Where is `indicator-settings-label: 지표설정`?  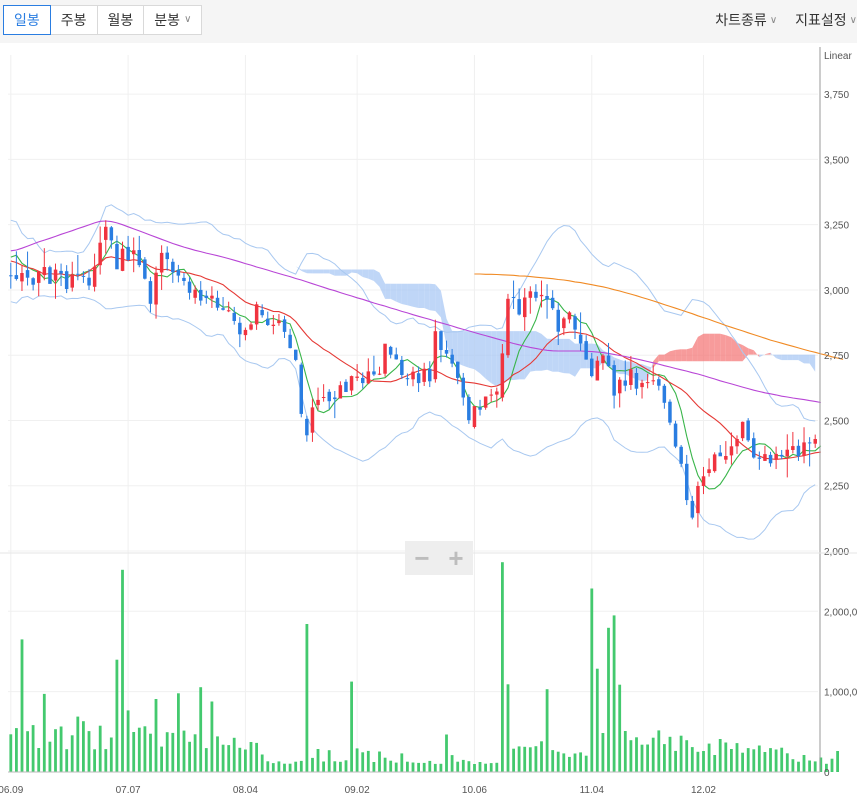 indicator-settings-label: 지표설정 is located at coordinates (821, 20).